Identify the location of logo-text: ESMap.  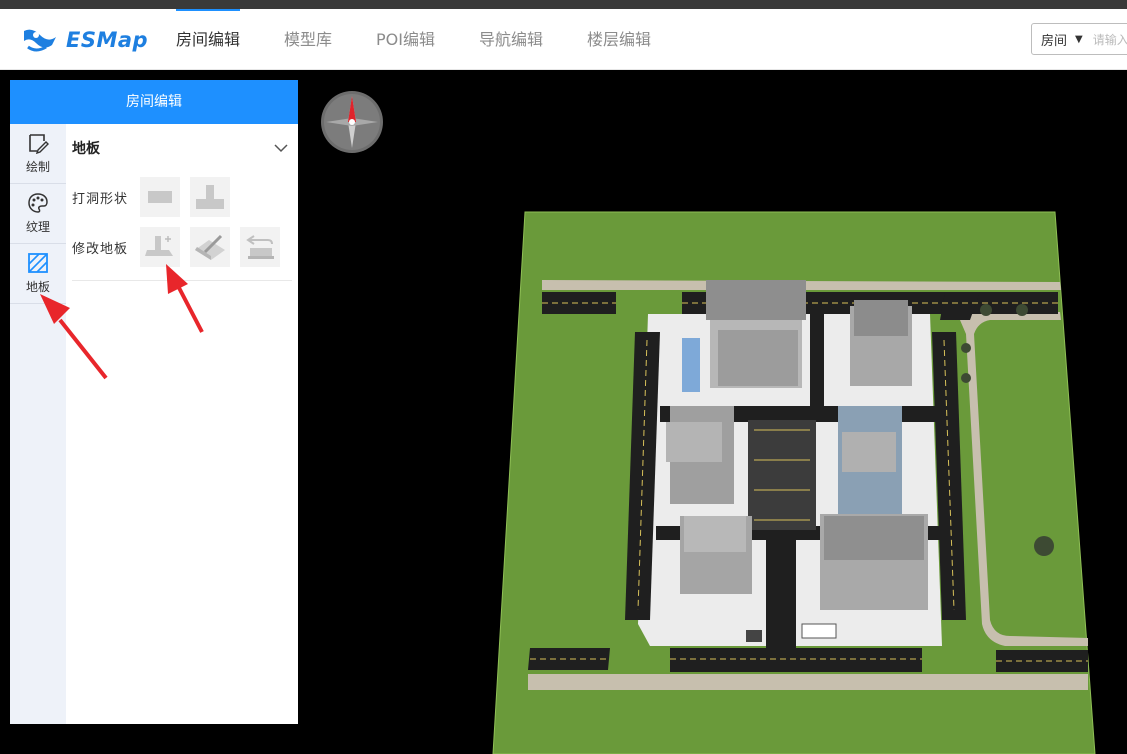
(107, 40).